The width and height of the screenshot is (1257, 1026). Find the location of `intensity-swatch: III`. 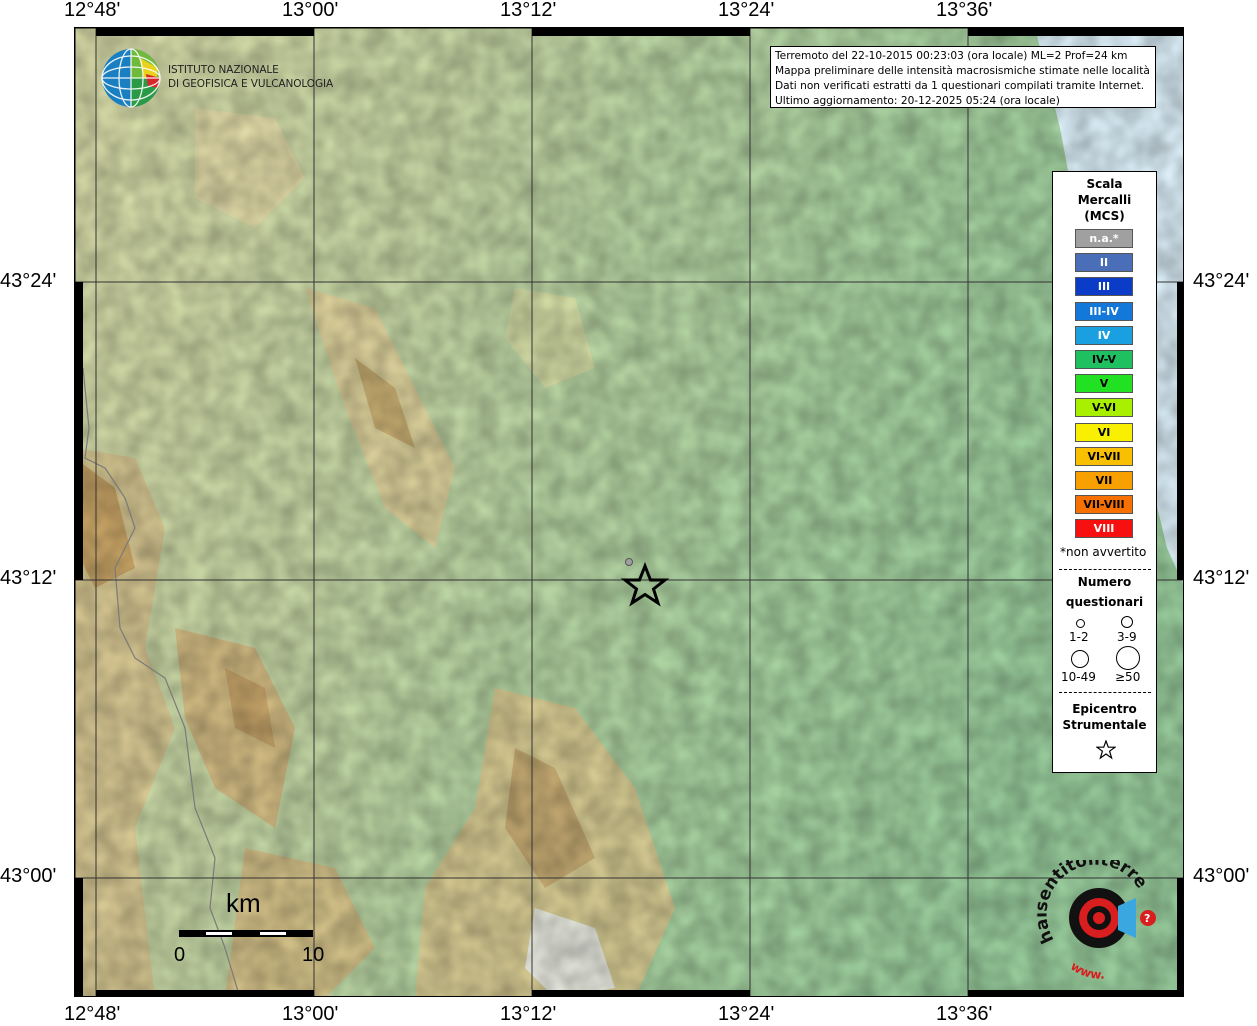

intensity-swatch: III is located at coordinates (1104, 287).